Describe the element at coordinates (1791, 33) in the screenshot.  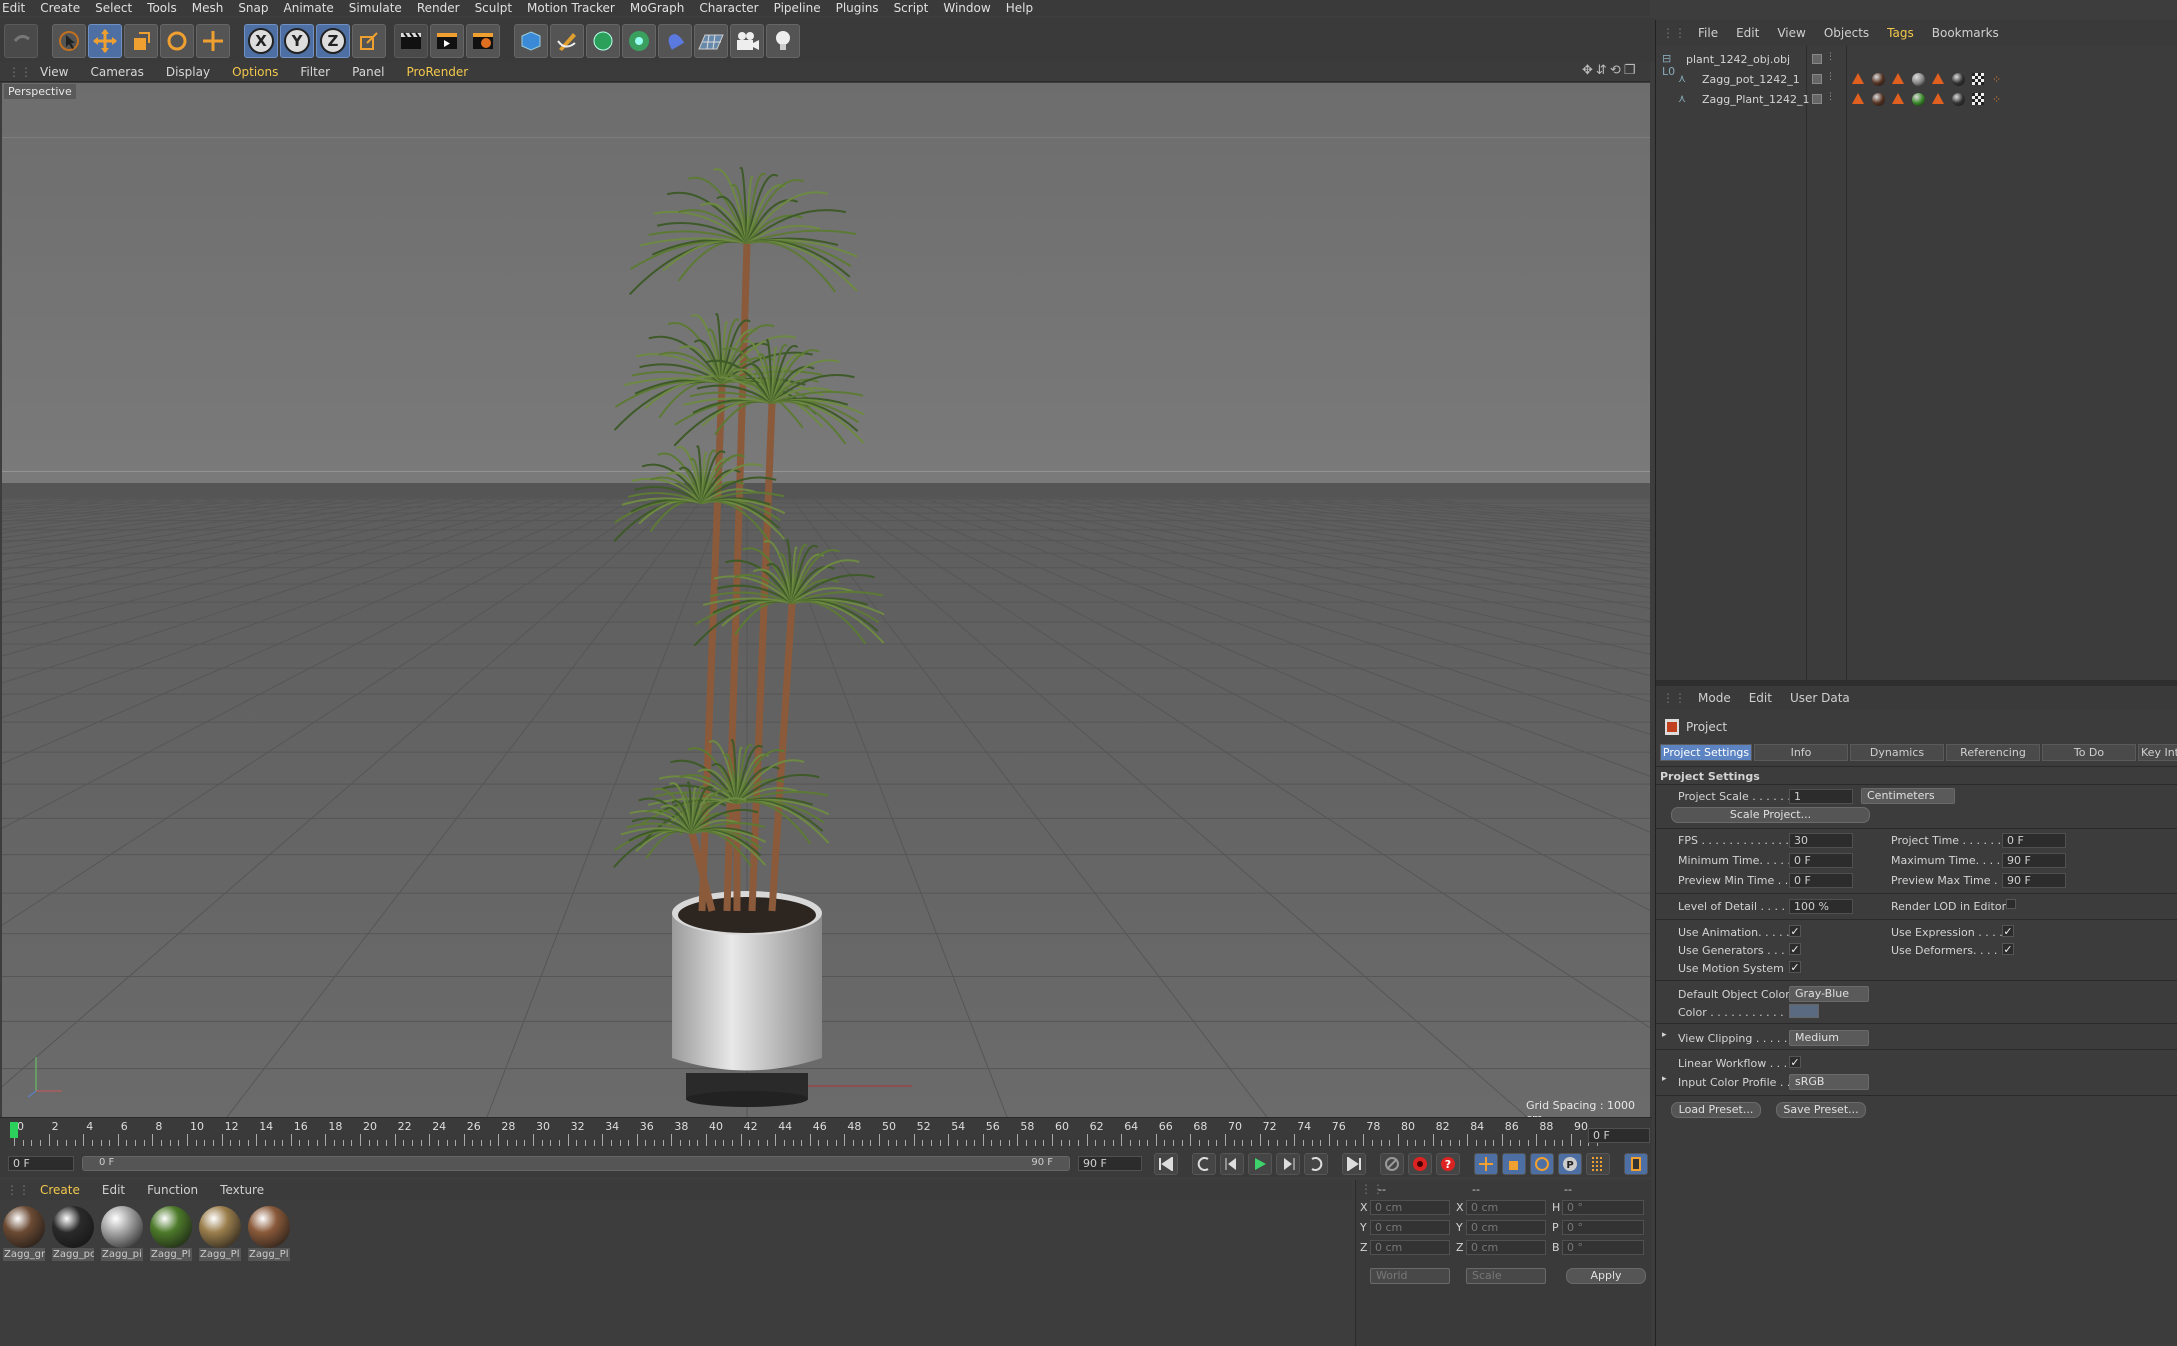
I see `objects-menu-view: View` at that location.